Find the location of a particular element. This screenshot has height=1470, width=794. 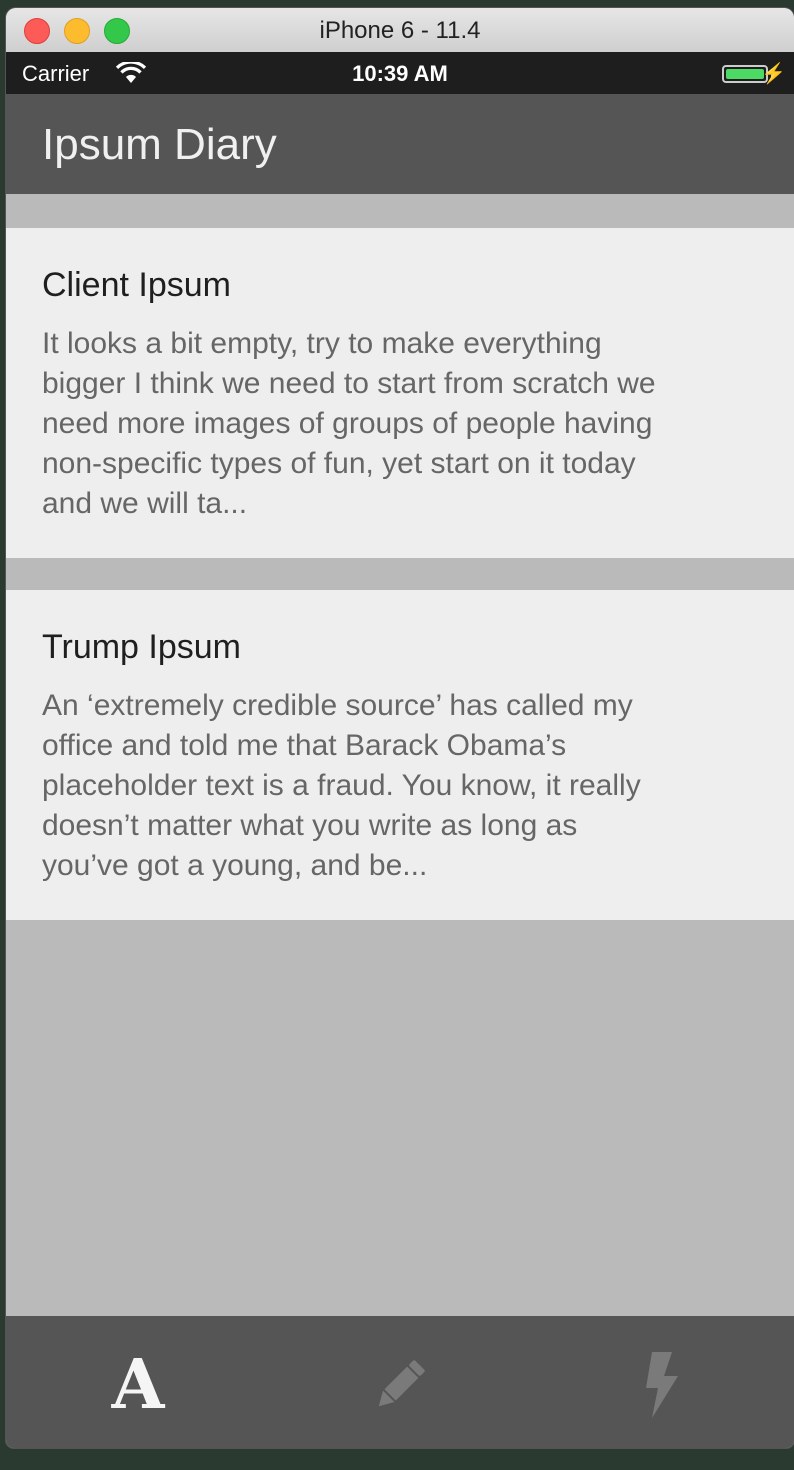

window-title: iPhone 6 - 11.4 is located at coordinates (400, 30).